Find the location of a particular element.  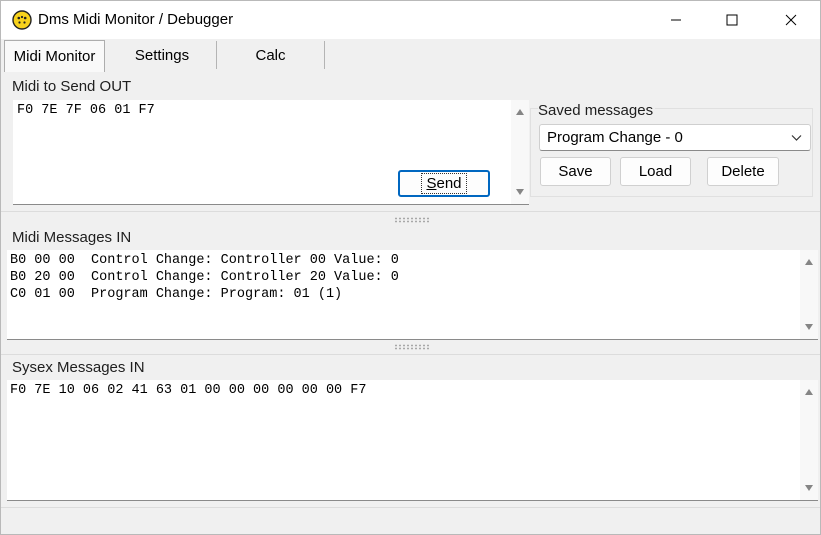

midi-in-scrollbar is located at coordinates (809, 294).